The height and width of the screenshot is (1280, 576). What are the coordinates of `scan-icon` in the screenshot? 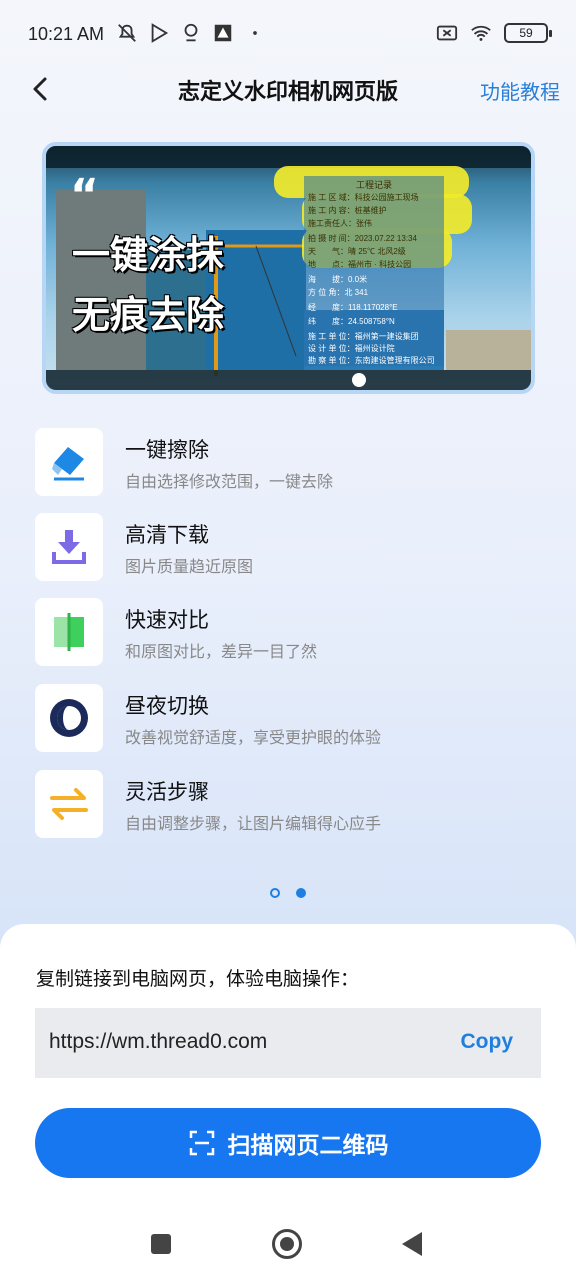 It's located at (201, 1143).